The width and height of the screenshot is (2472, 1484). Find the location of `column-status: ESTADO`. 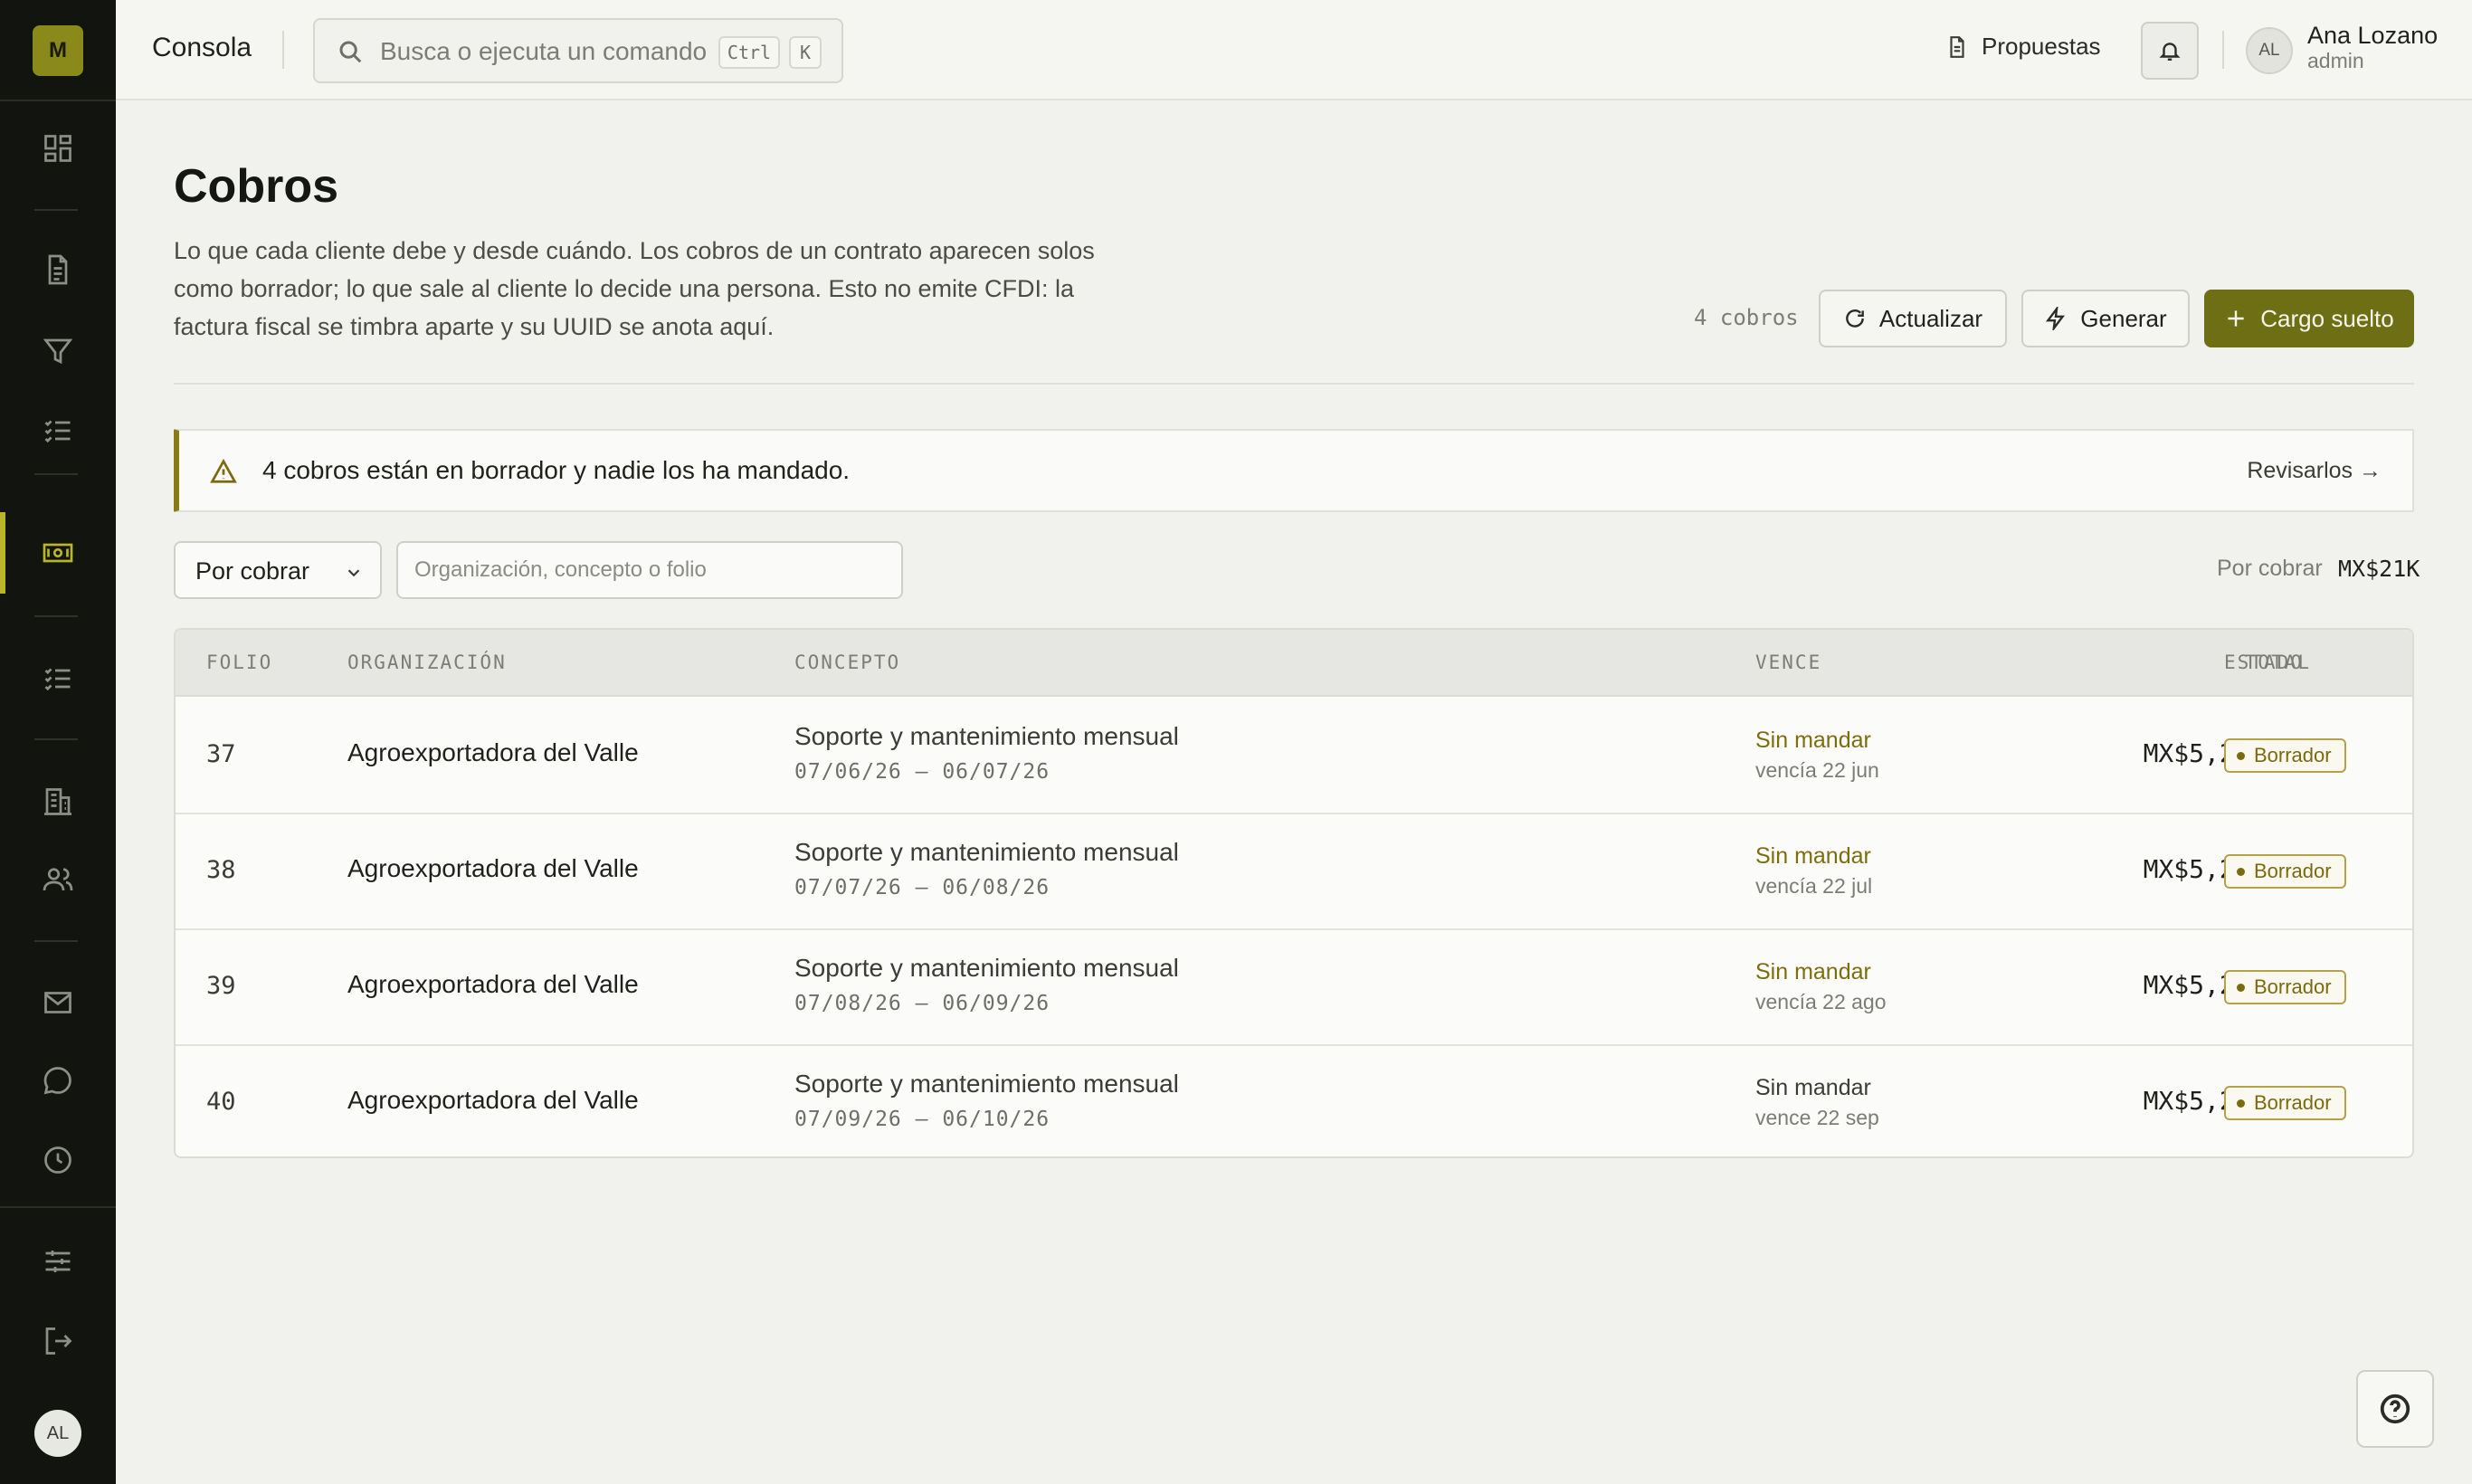

column-status: ESTADO is located at coordinates (2264, 662).